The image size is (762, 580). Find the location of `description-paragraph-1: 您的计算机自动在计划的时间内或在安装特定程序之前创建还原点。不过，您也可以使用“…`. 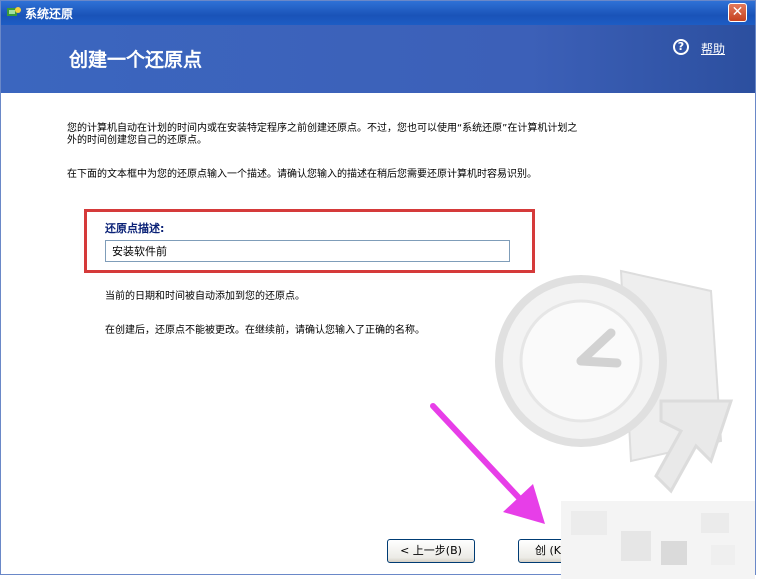

description-paragraph-1: 您的计算机自动在计划的时间内或在安装特定程序之前创建还原点。不过，您也可以使用“… is located at coordinates (322, 134).